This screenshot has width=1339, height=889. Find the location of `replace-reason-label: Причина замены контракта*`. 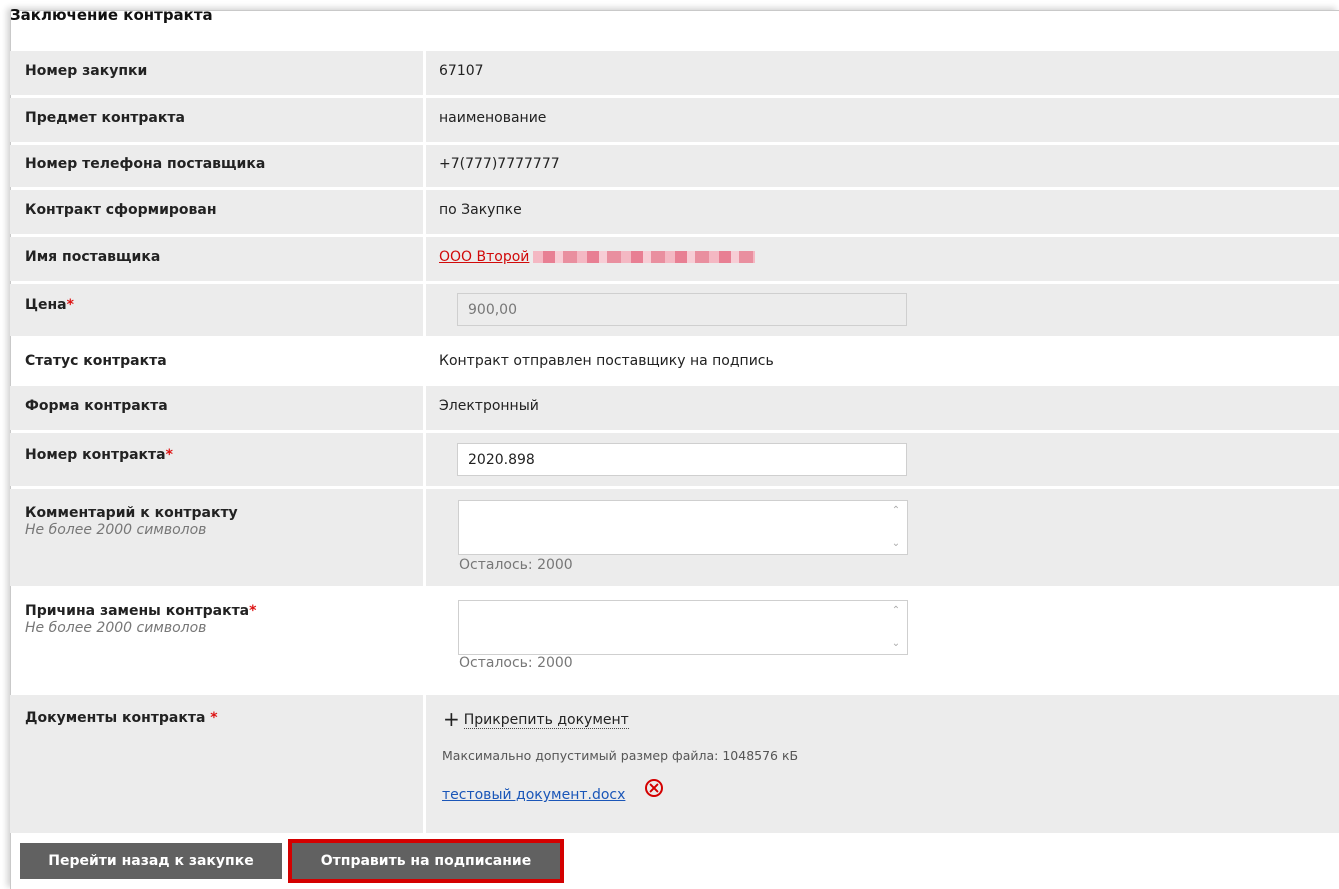

replace-reason-label: Причина замены контракта* is located at coordinates (141, 611).